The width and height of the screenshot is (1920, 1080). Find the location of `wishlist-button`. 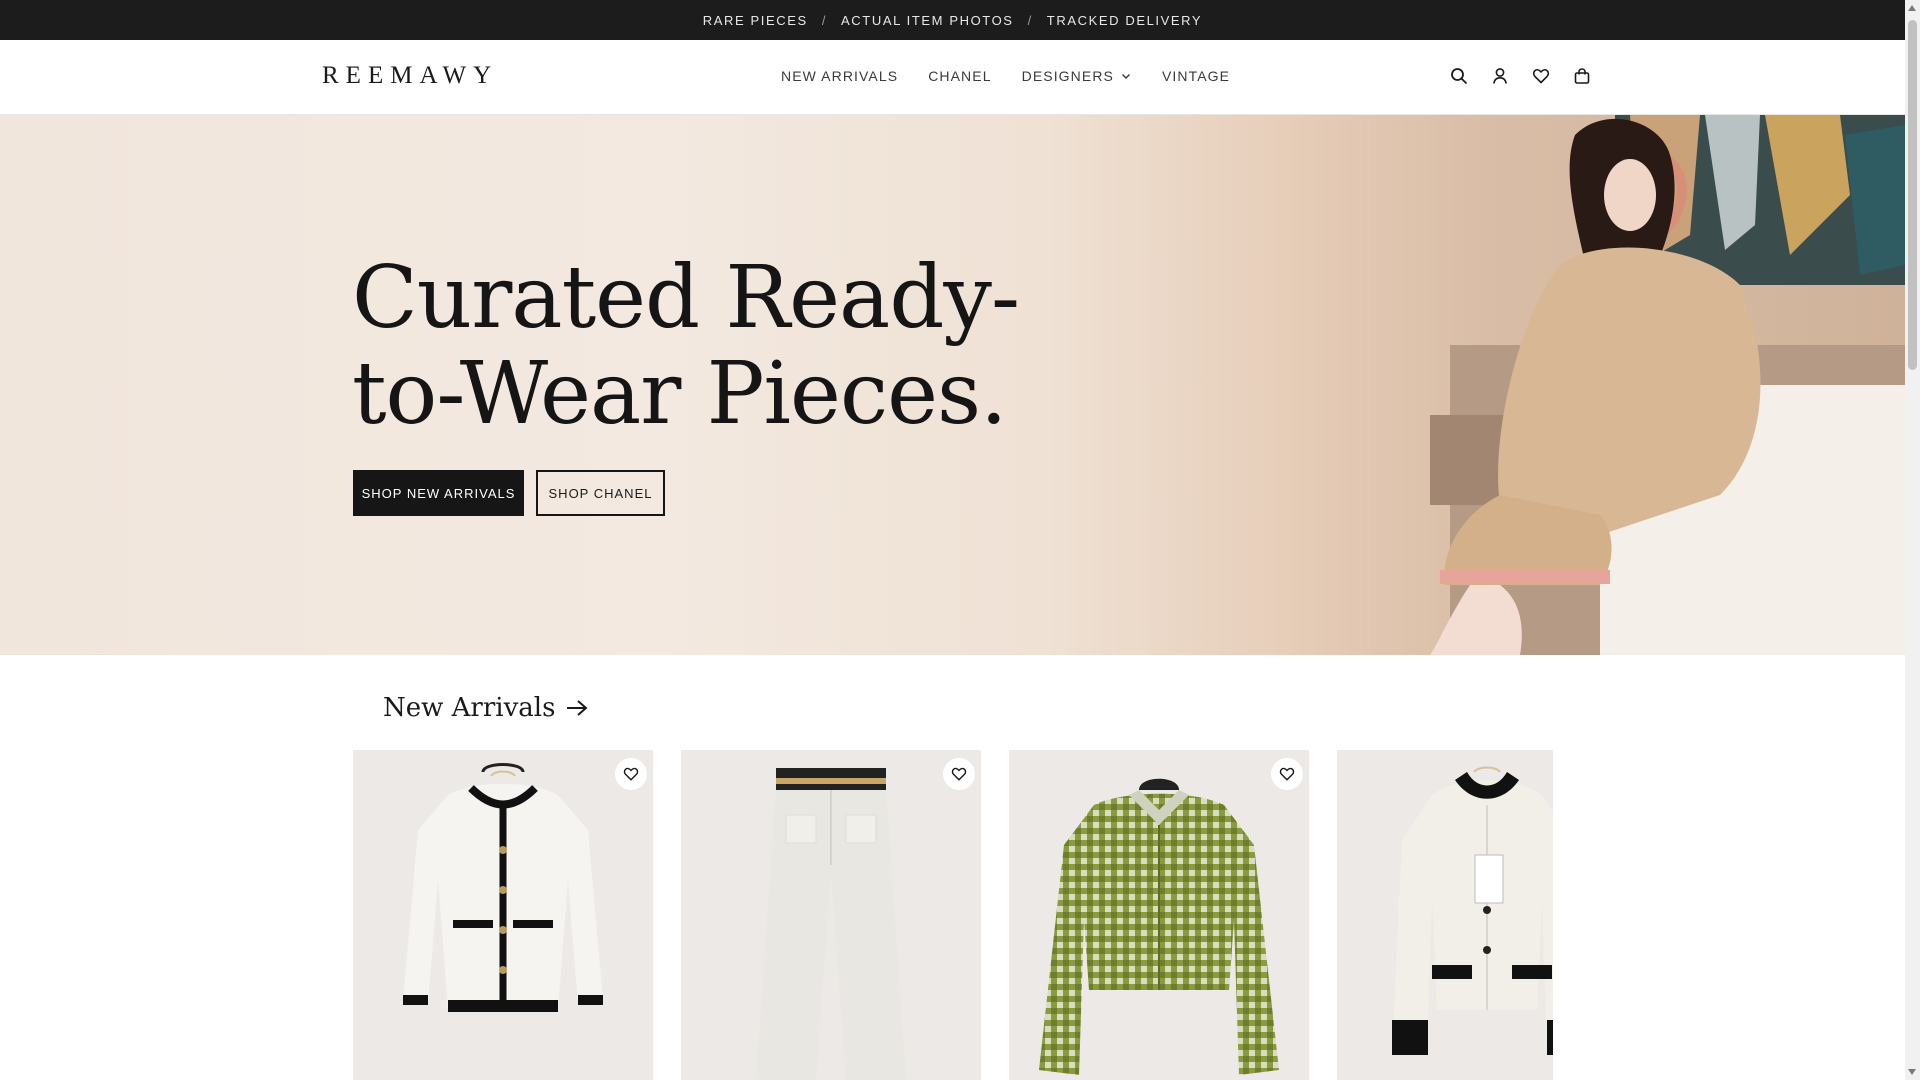

wishlist-button is located at coordinates (1541, 76).